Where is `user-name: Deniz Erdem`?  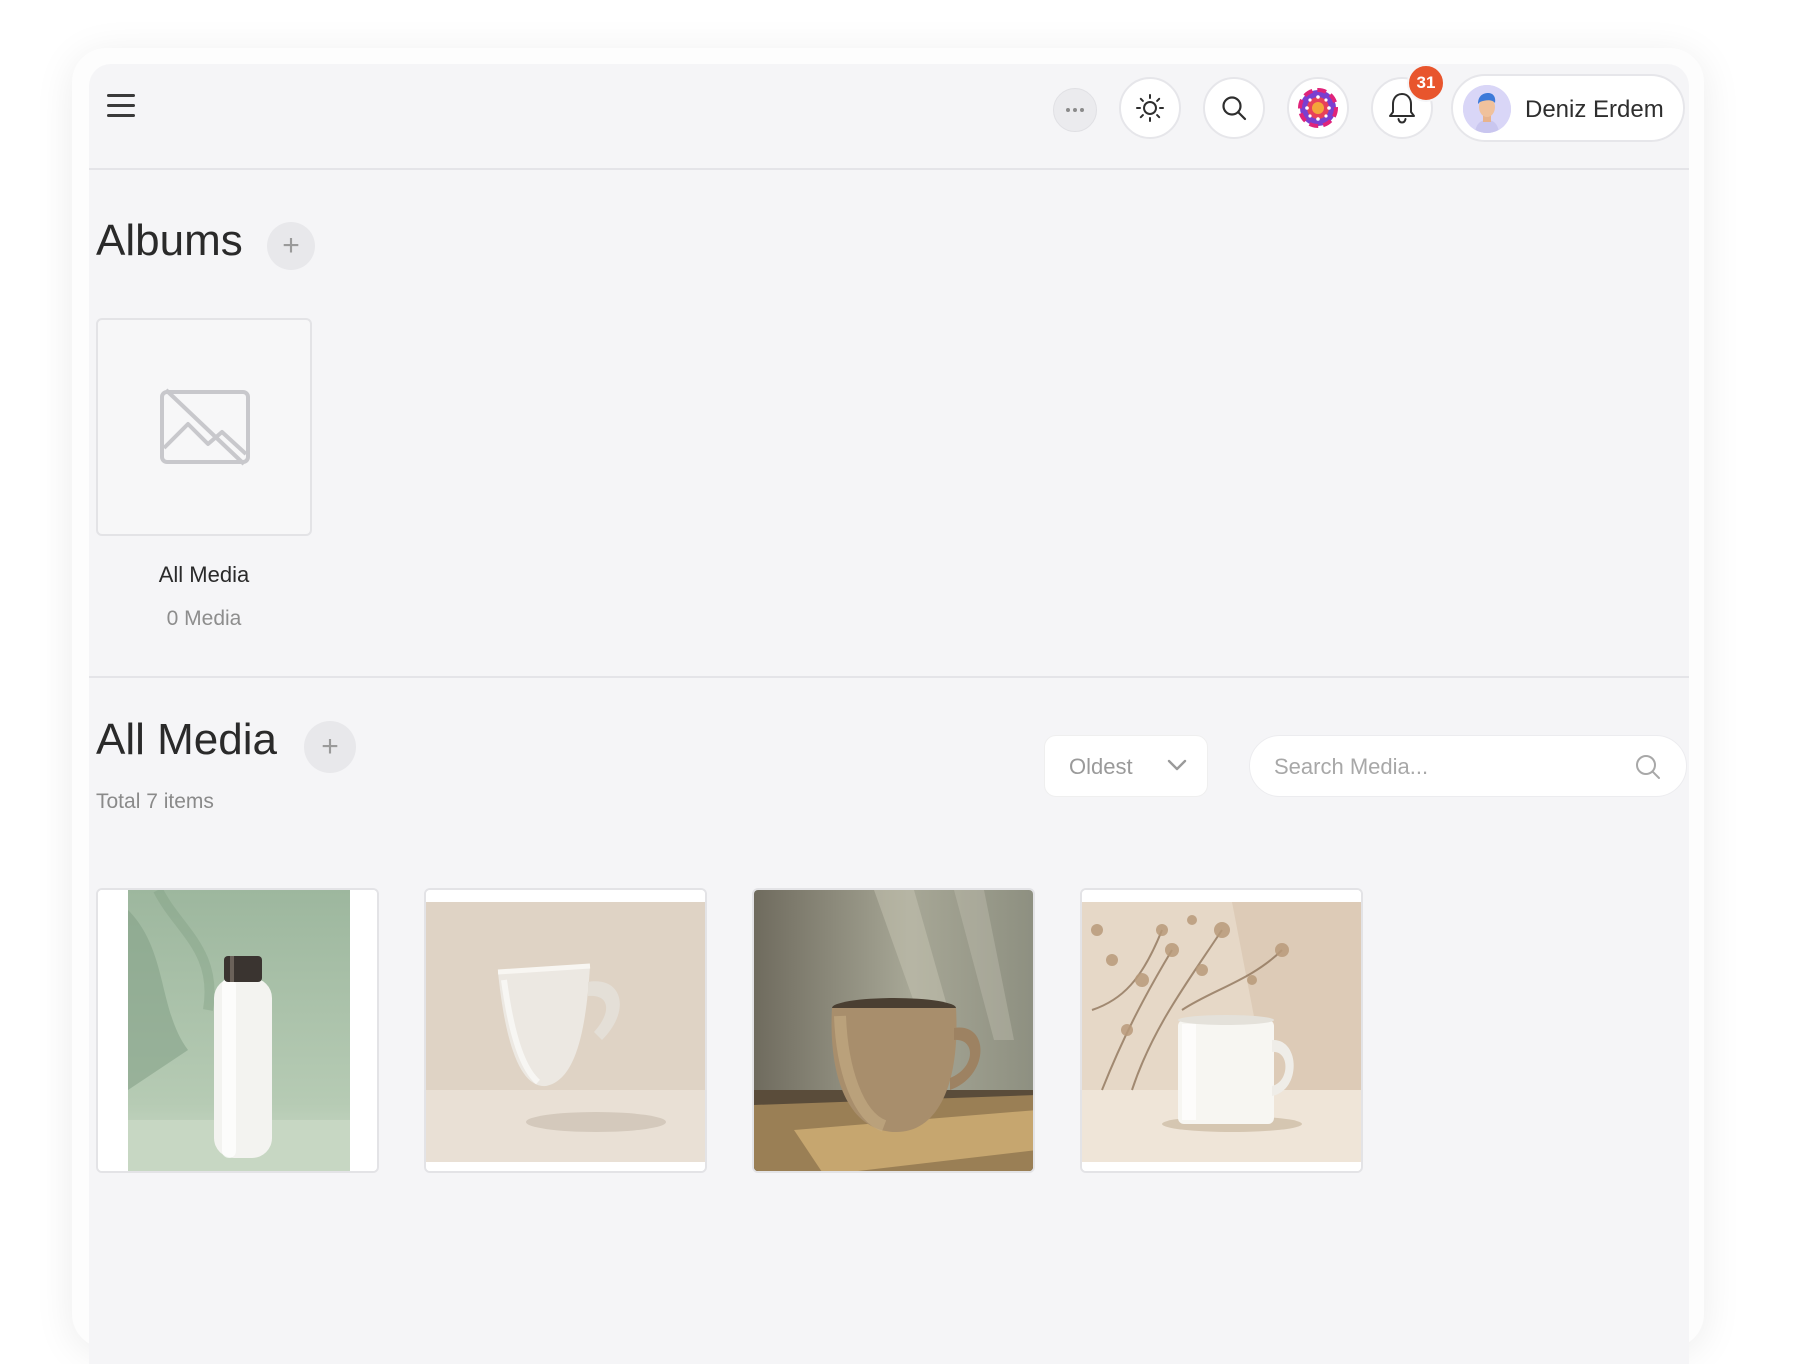
user-name: Deniz Erdem is located at coordinates (1594, 109).